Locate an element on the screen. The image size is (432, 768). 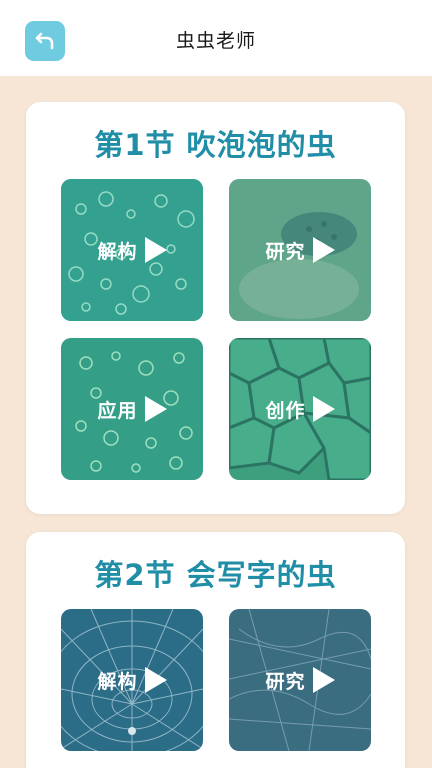
tile-label: 创作 is located at coordinates (285, 410).